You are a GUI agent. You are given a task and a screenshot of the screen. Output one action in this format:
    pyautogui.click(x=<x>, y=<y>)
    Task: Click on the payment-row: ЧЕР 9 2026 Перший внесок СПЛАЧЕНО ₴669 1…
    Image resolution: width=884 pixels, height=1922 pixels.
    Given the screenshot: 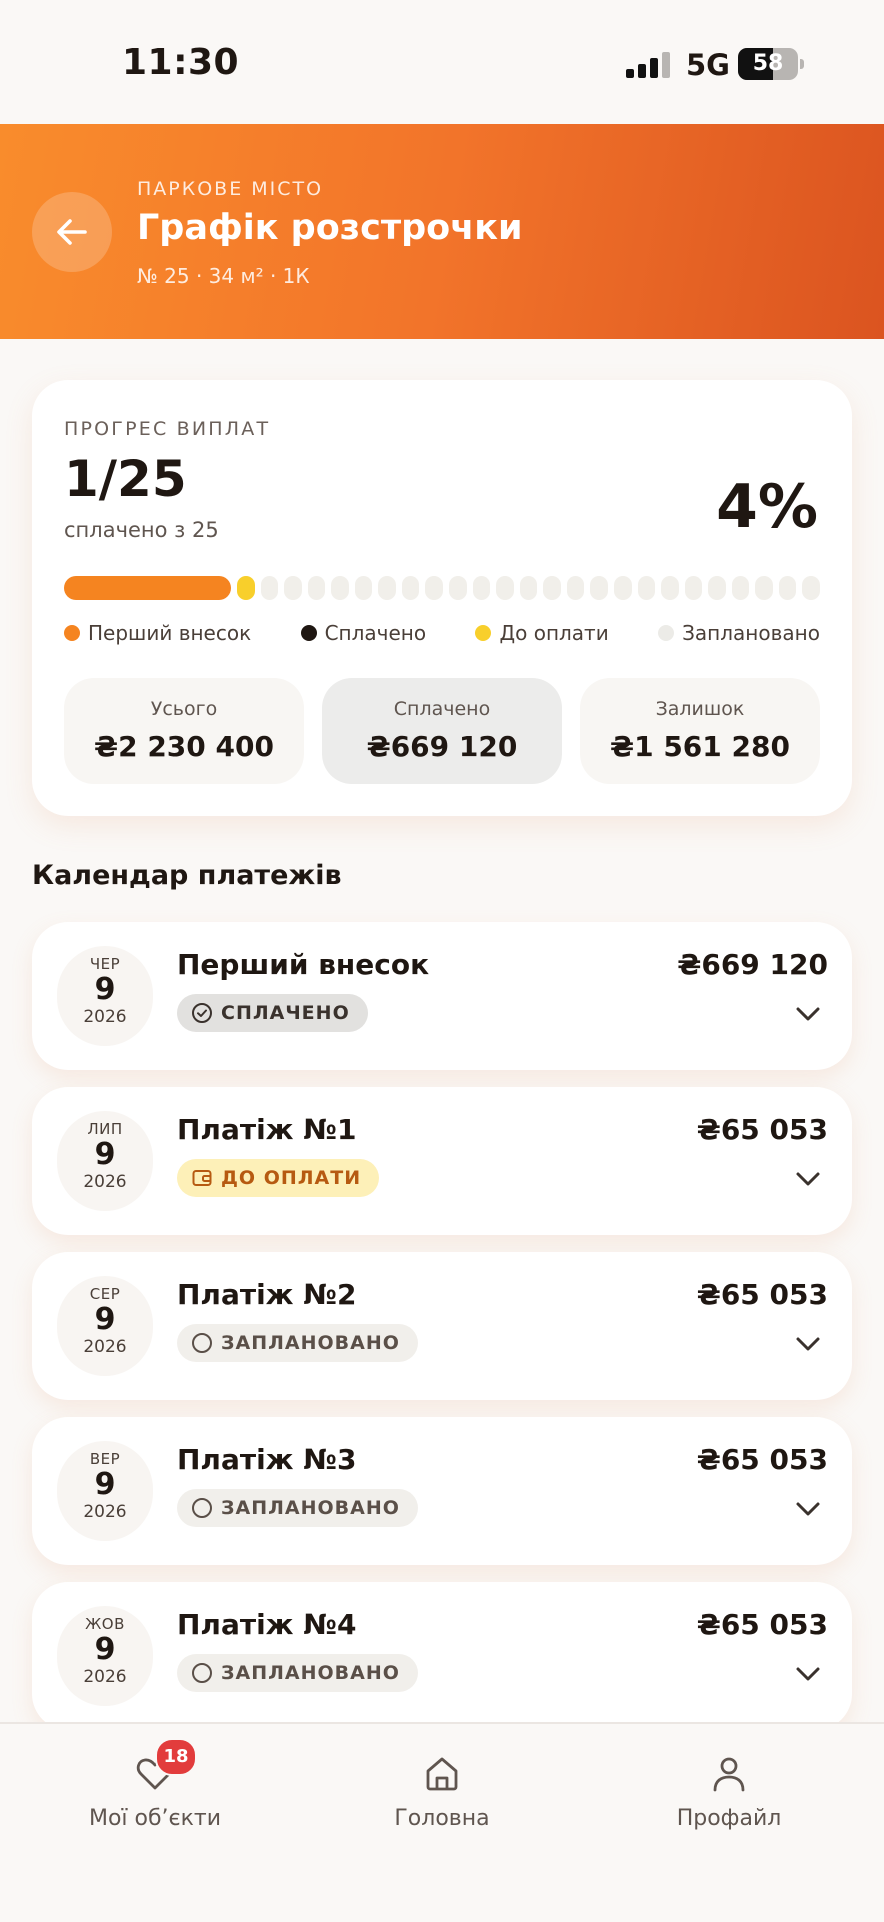 What is the action you would take?
    pyautogui.click(x=442, y=996)
    